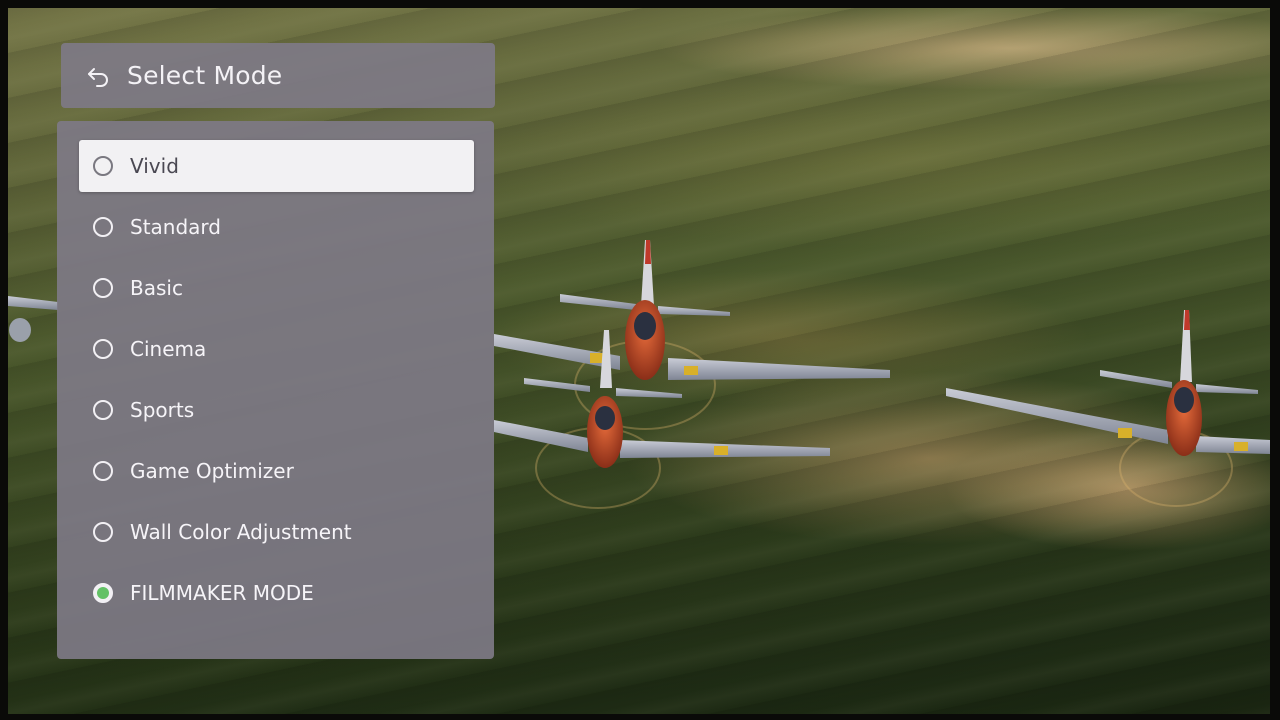 This screenshot has height=720, width=1280. I want to click on plane-lead, so click(692, 335).